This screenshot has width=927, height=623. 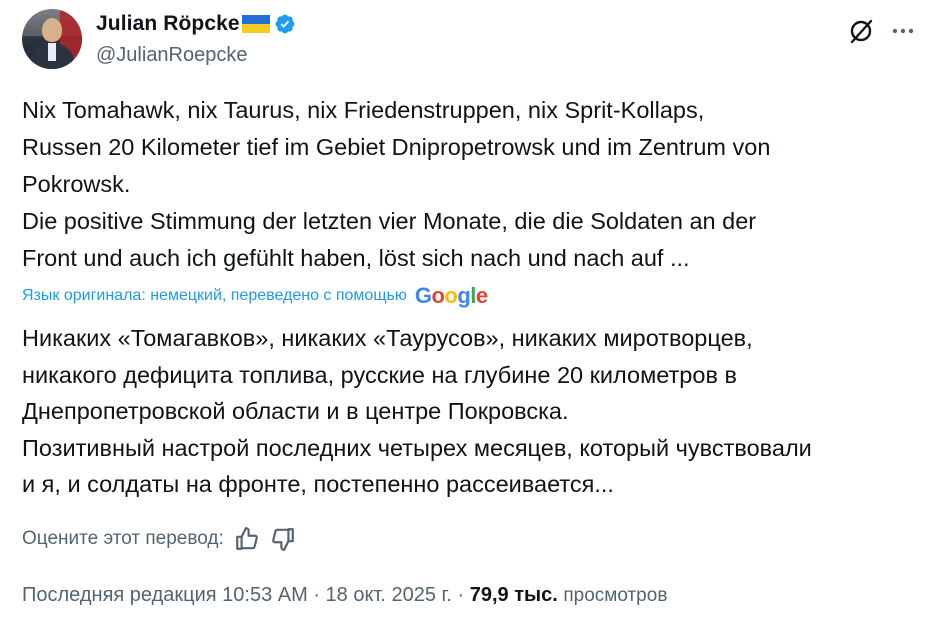 I want to click on ukraine-flag-icon, so click(x=255, y=24).